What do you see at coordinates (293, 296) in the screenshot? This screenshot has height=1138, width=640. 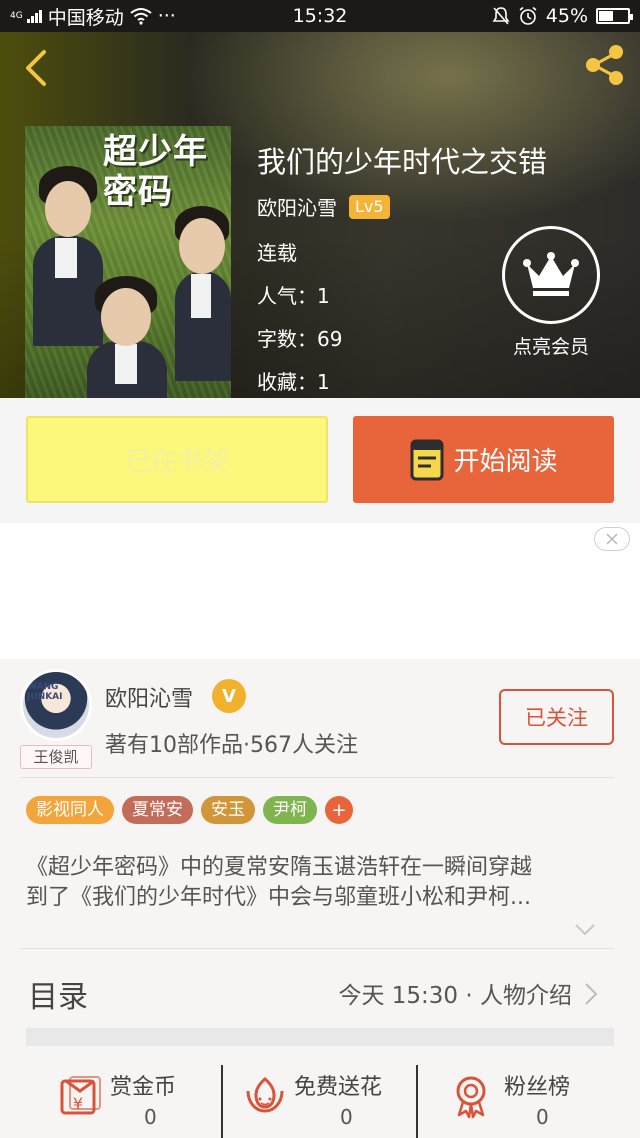 I see `book-popularity: 人气：1` at bounding box center [293, 296].